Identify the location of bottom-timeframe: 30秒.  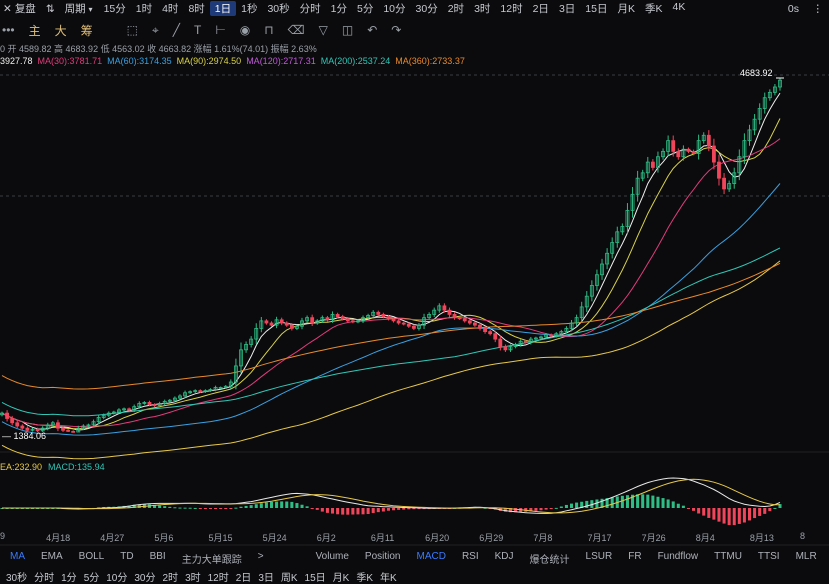
(16, 576).